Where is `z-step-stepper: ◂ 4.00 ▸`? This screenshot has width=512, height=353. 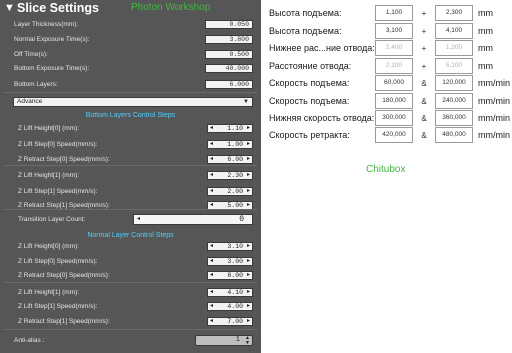
z-step-stepper: ◂ 4.00 ▸ is located at coordinates (230, 306).